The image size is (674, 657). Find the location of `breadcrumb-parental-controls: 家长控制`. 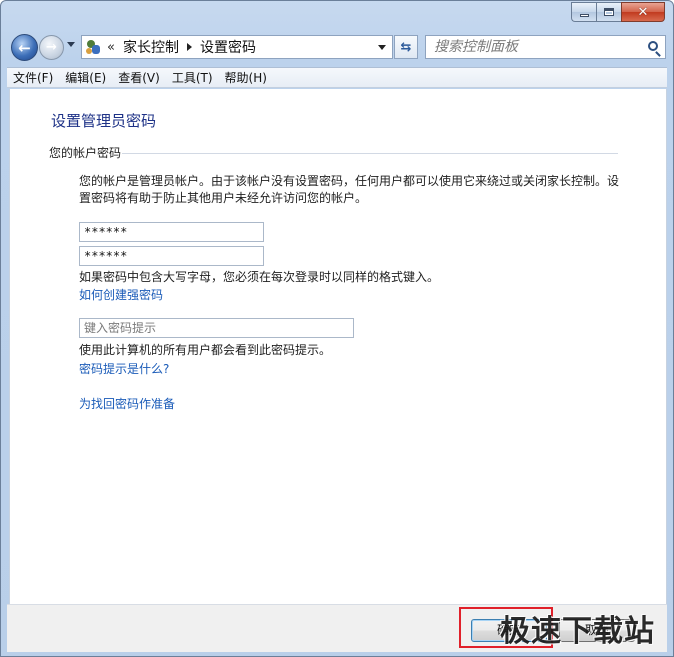

breadcrumb-parental-controls: 家长控制 is located at coordinates (151, 47).